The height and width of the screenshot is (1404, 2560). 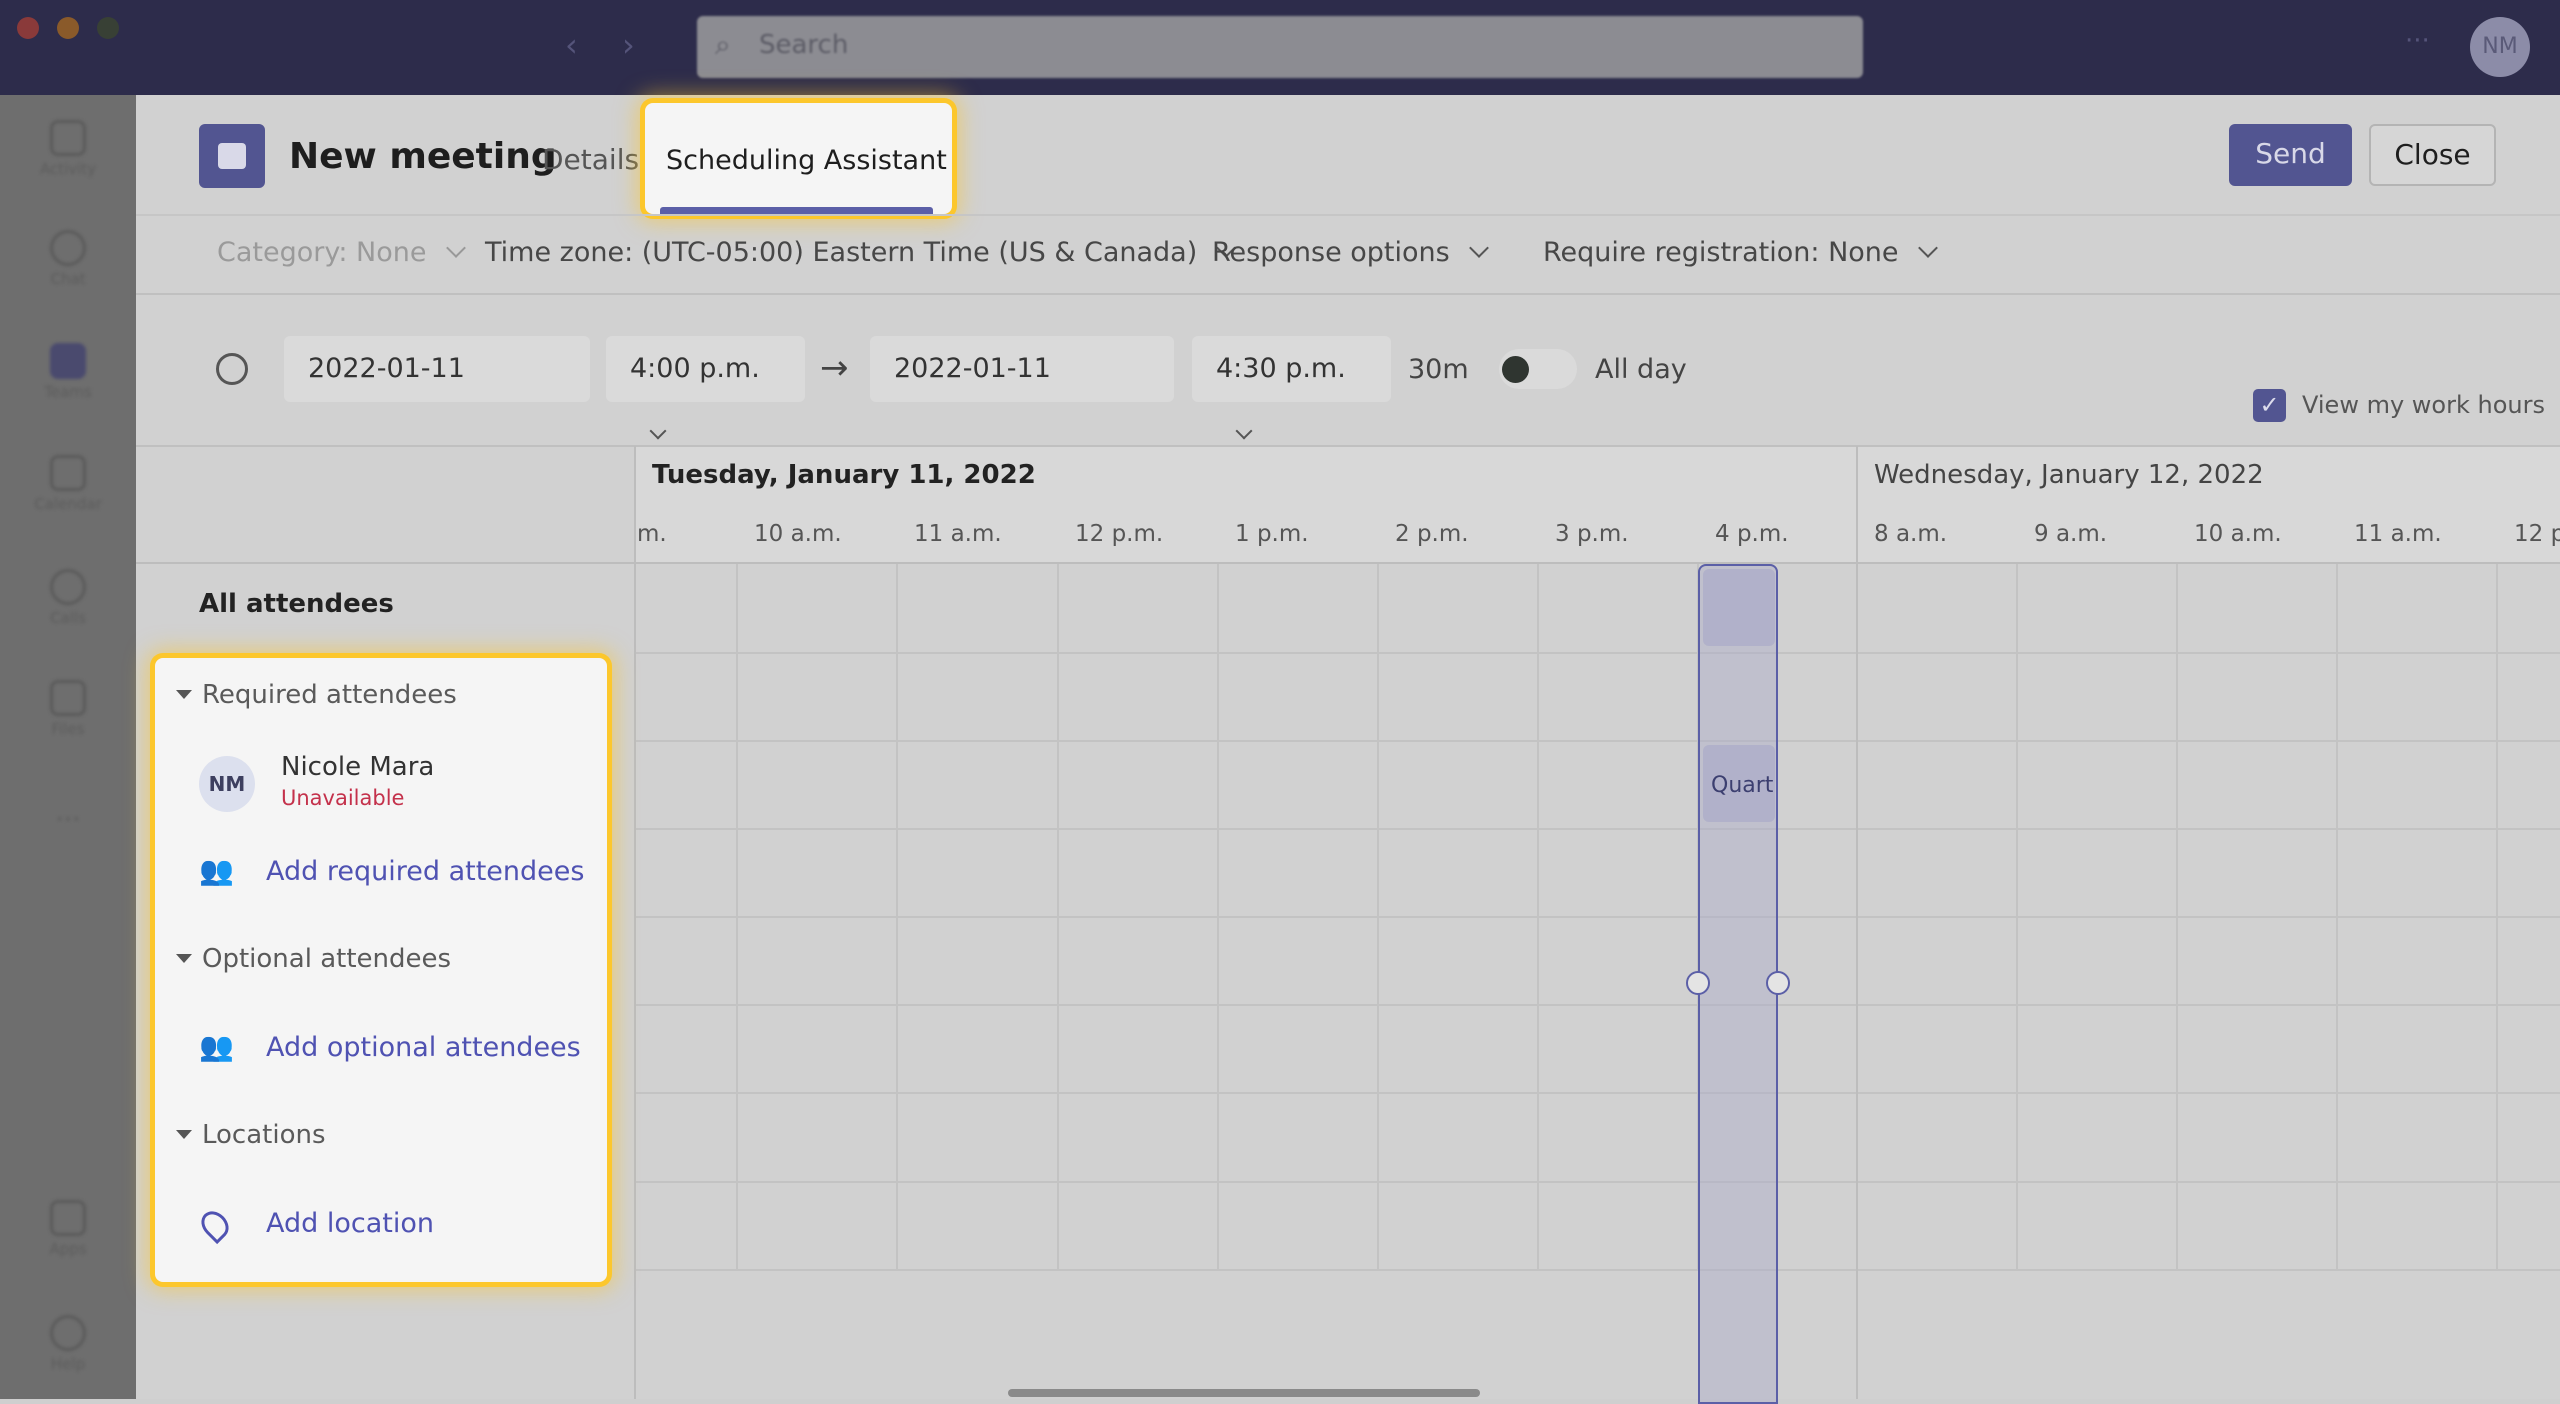 I want to click on phone-icon, so click(x=68, y=587).